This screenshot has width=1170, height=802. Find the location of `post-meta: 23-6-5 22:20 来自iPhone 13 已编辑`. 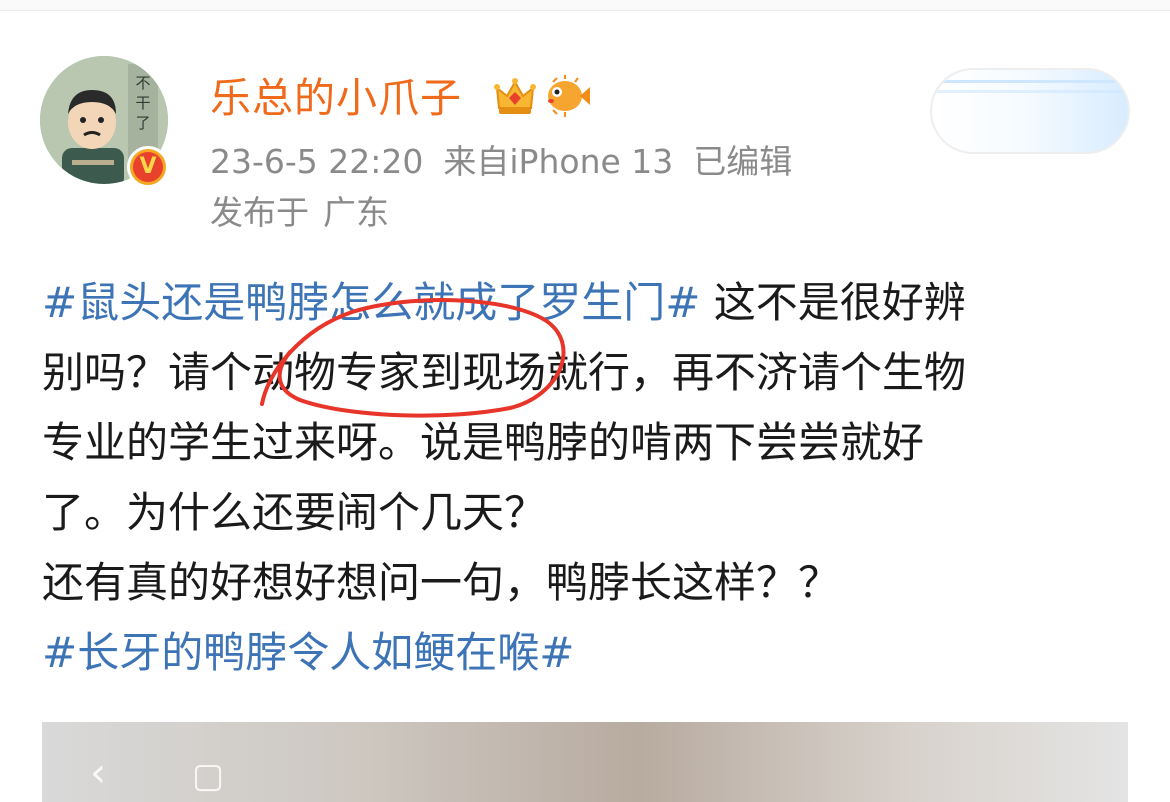

post-meta: 23-6-5 22:20 来自iPhone 13 已编辑 is located at coordinates (511, 162).